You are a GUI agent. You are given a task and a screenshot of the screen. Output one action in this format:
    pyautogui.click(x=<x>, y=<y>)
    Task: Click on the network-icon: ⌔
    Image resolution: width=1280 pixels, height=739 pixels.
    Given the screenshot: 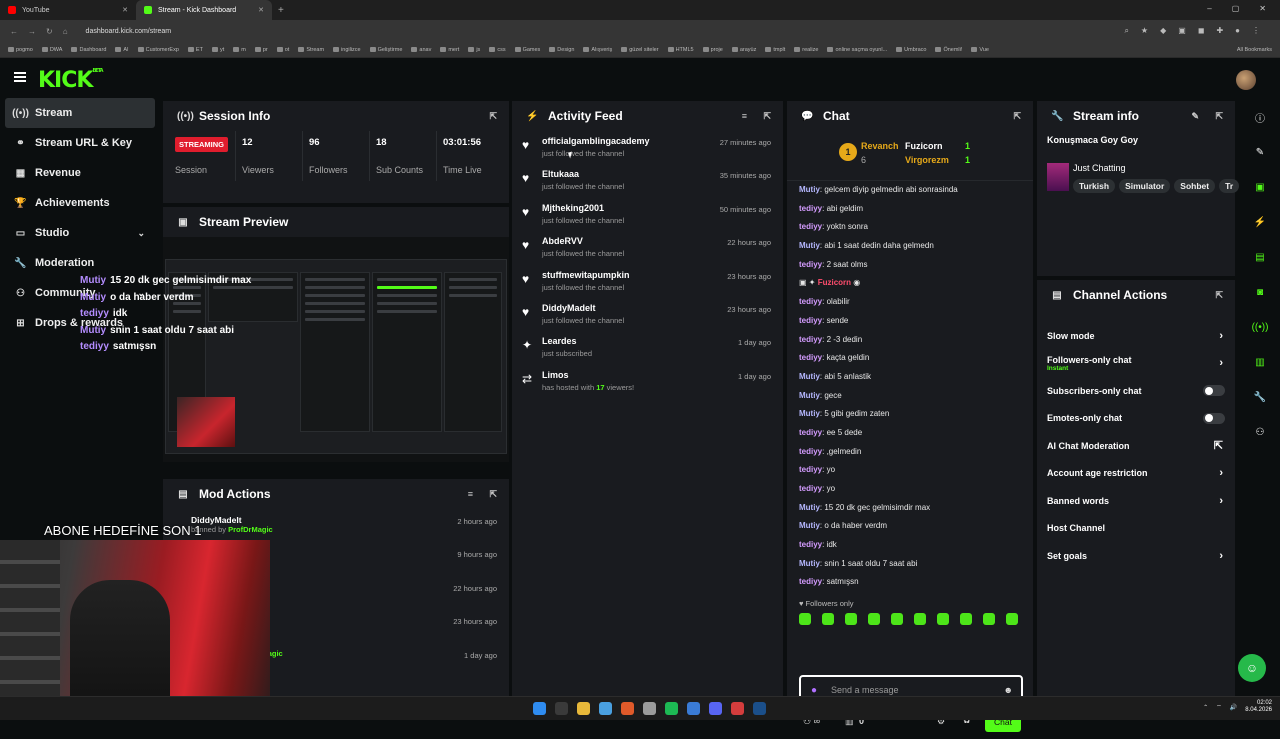 What is the action you would take?
    pyautogui.click(x=1219, y=707)
    